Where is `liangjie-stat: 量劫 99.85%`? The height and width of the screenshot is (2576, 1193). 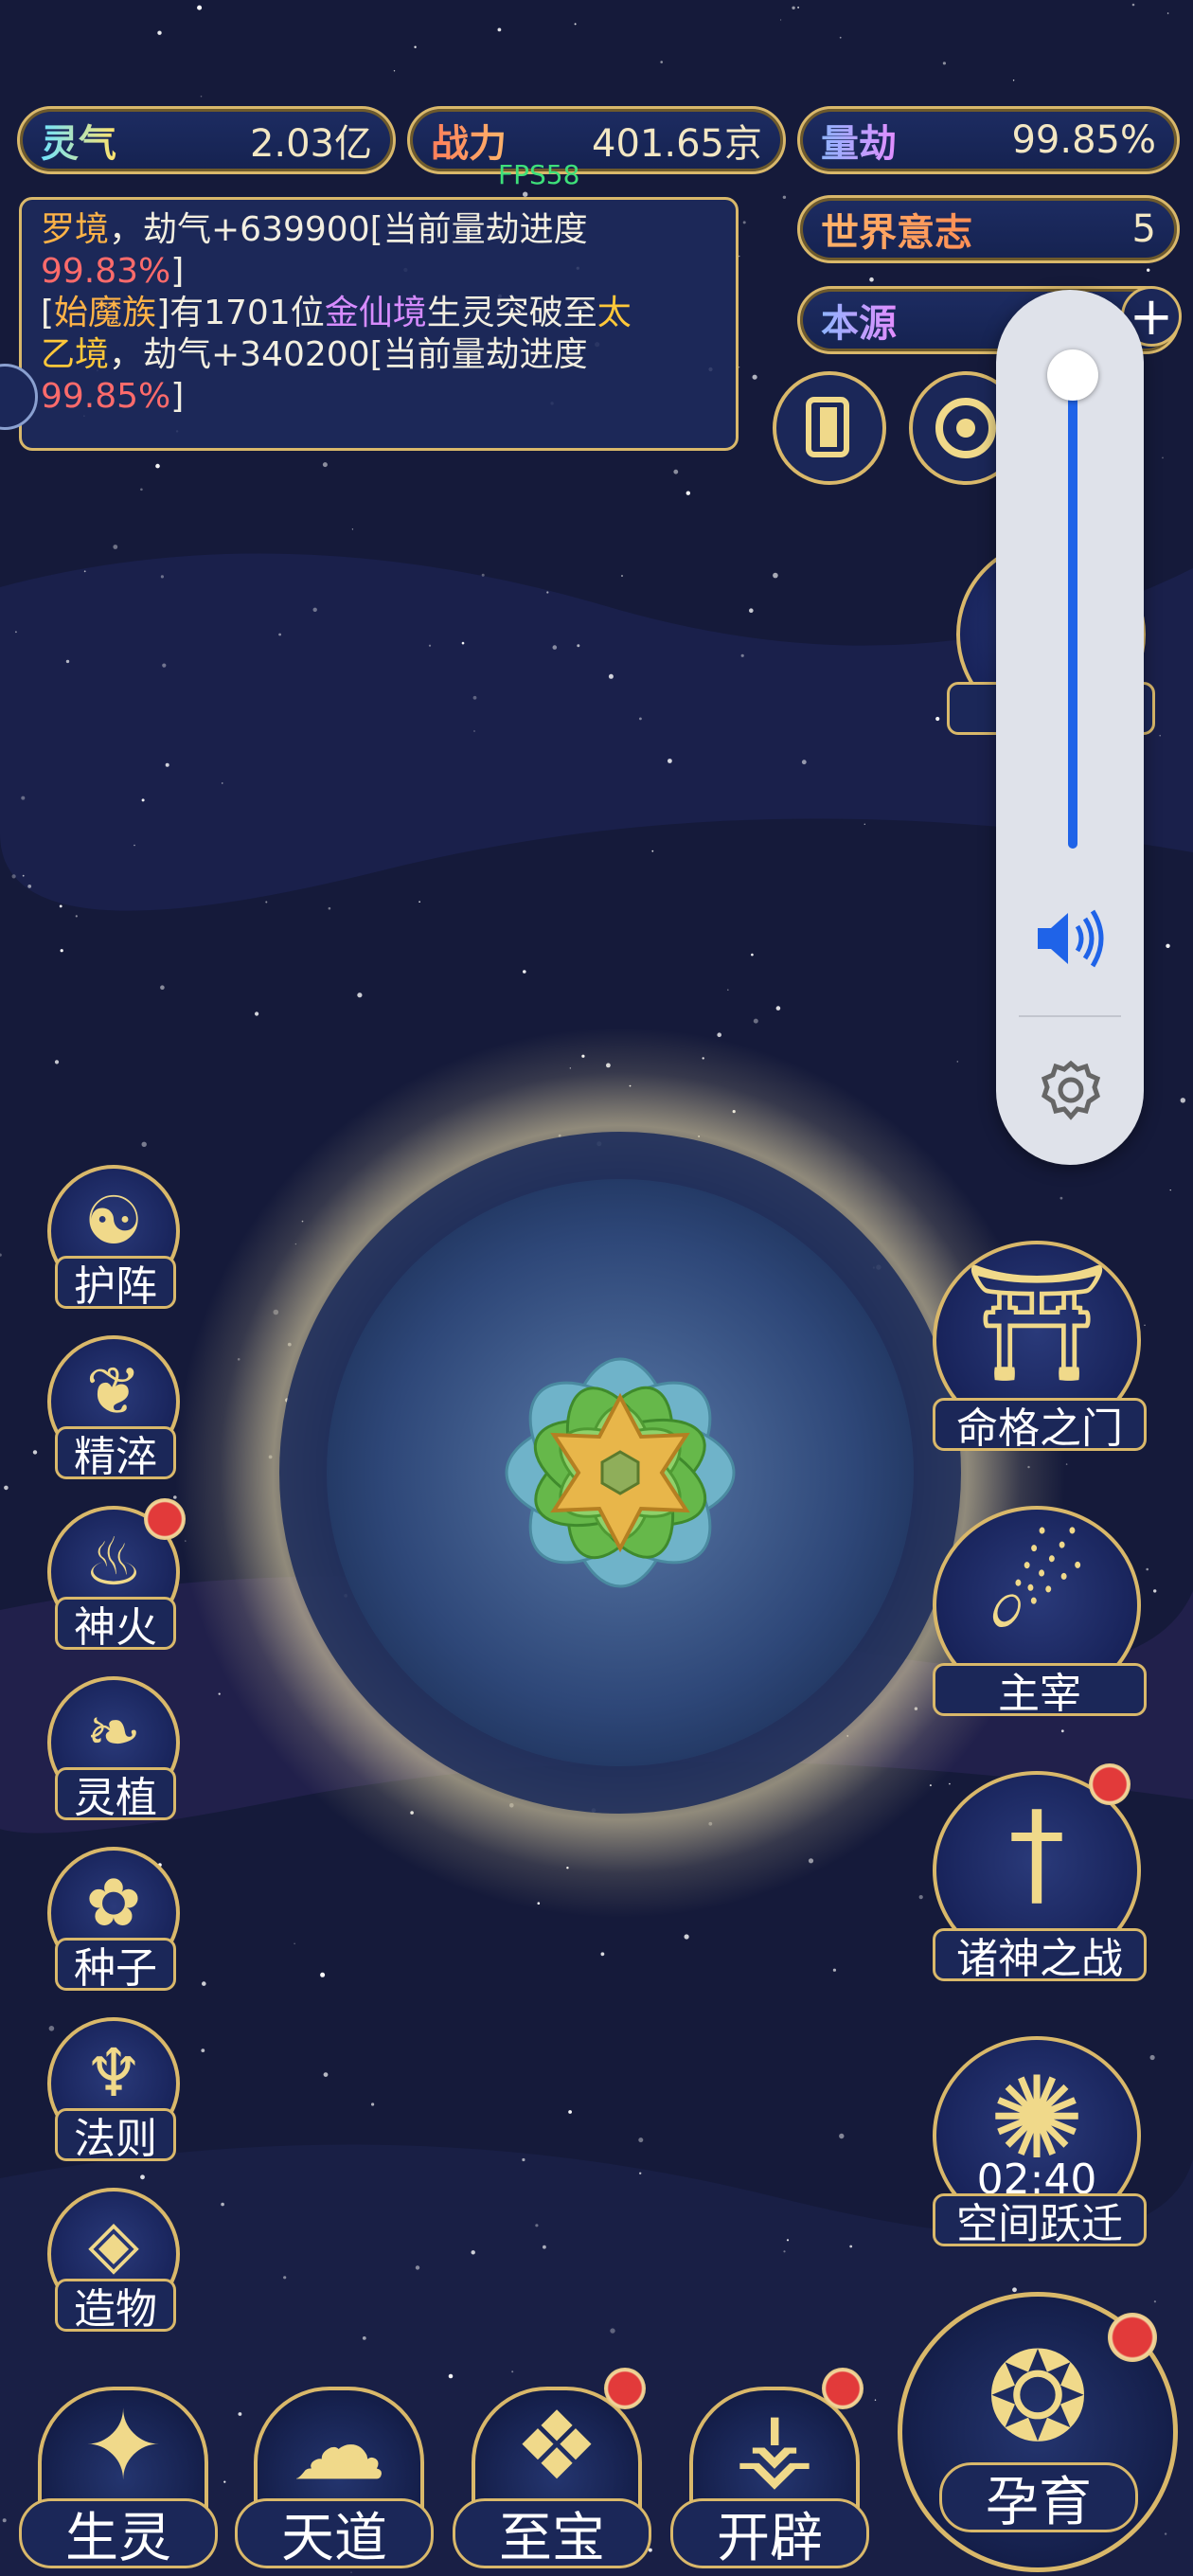
liangjie-stat: 量劫 99.85% is located at coordinates (988, 140).